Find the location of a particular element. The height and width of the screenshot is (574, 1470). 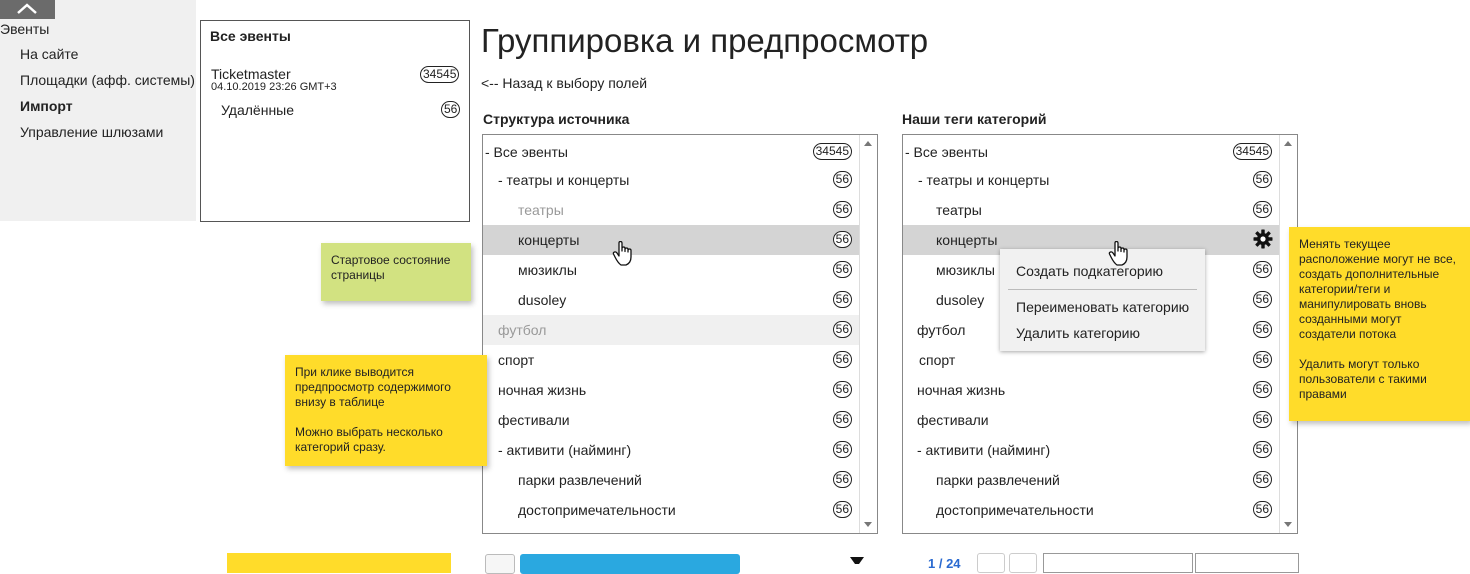

per-page-select is located at coordinates (1247, 563).